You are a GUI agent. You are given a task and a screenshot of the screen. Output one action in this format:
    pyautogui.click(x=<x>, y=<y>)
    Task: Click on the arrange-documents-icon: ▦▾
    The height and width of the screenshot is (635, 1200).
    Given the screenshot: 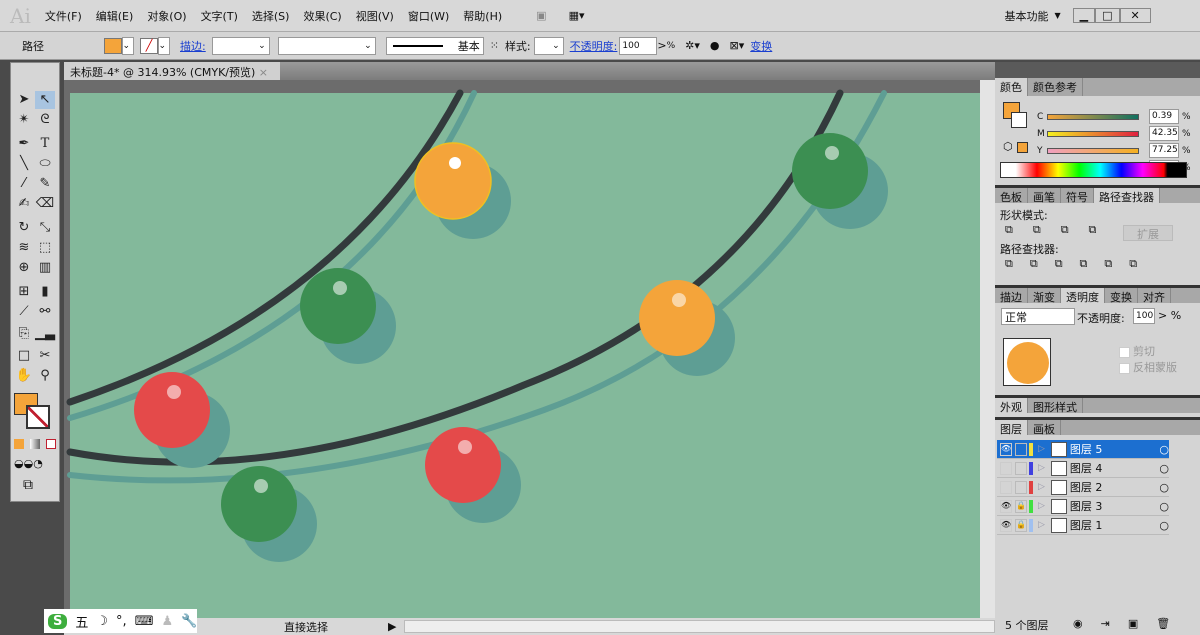 What is the action you would take?
    pyautogui.click(x=577, y=15)
    